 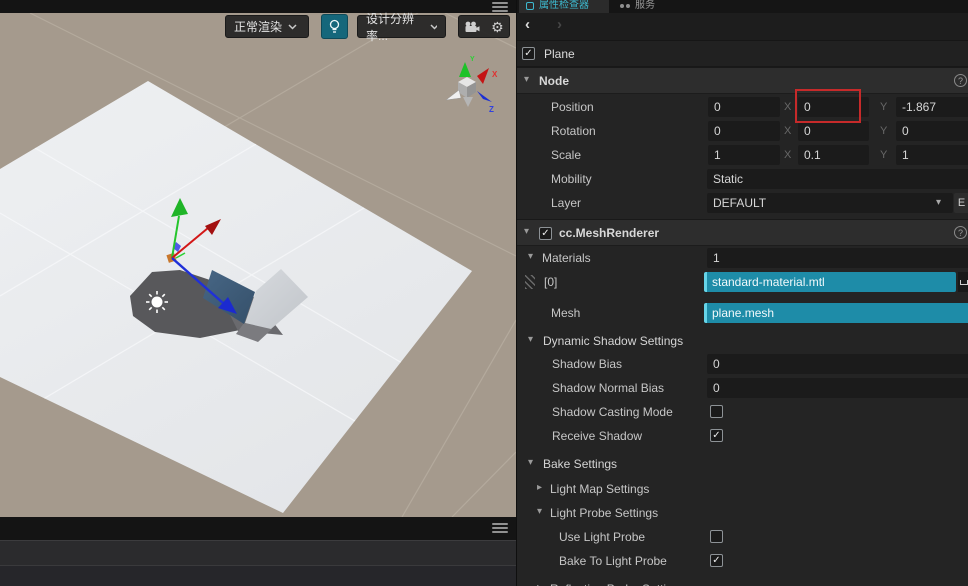 What do you see at coordinates (572, 107) in the screenshot?
I see `position-label: Position` at bounding box center [572, 107].